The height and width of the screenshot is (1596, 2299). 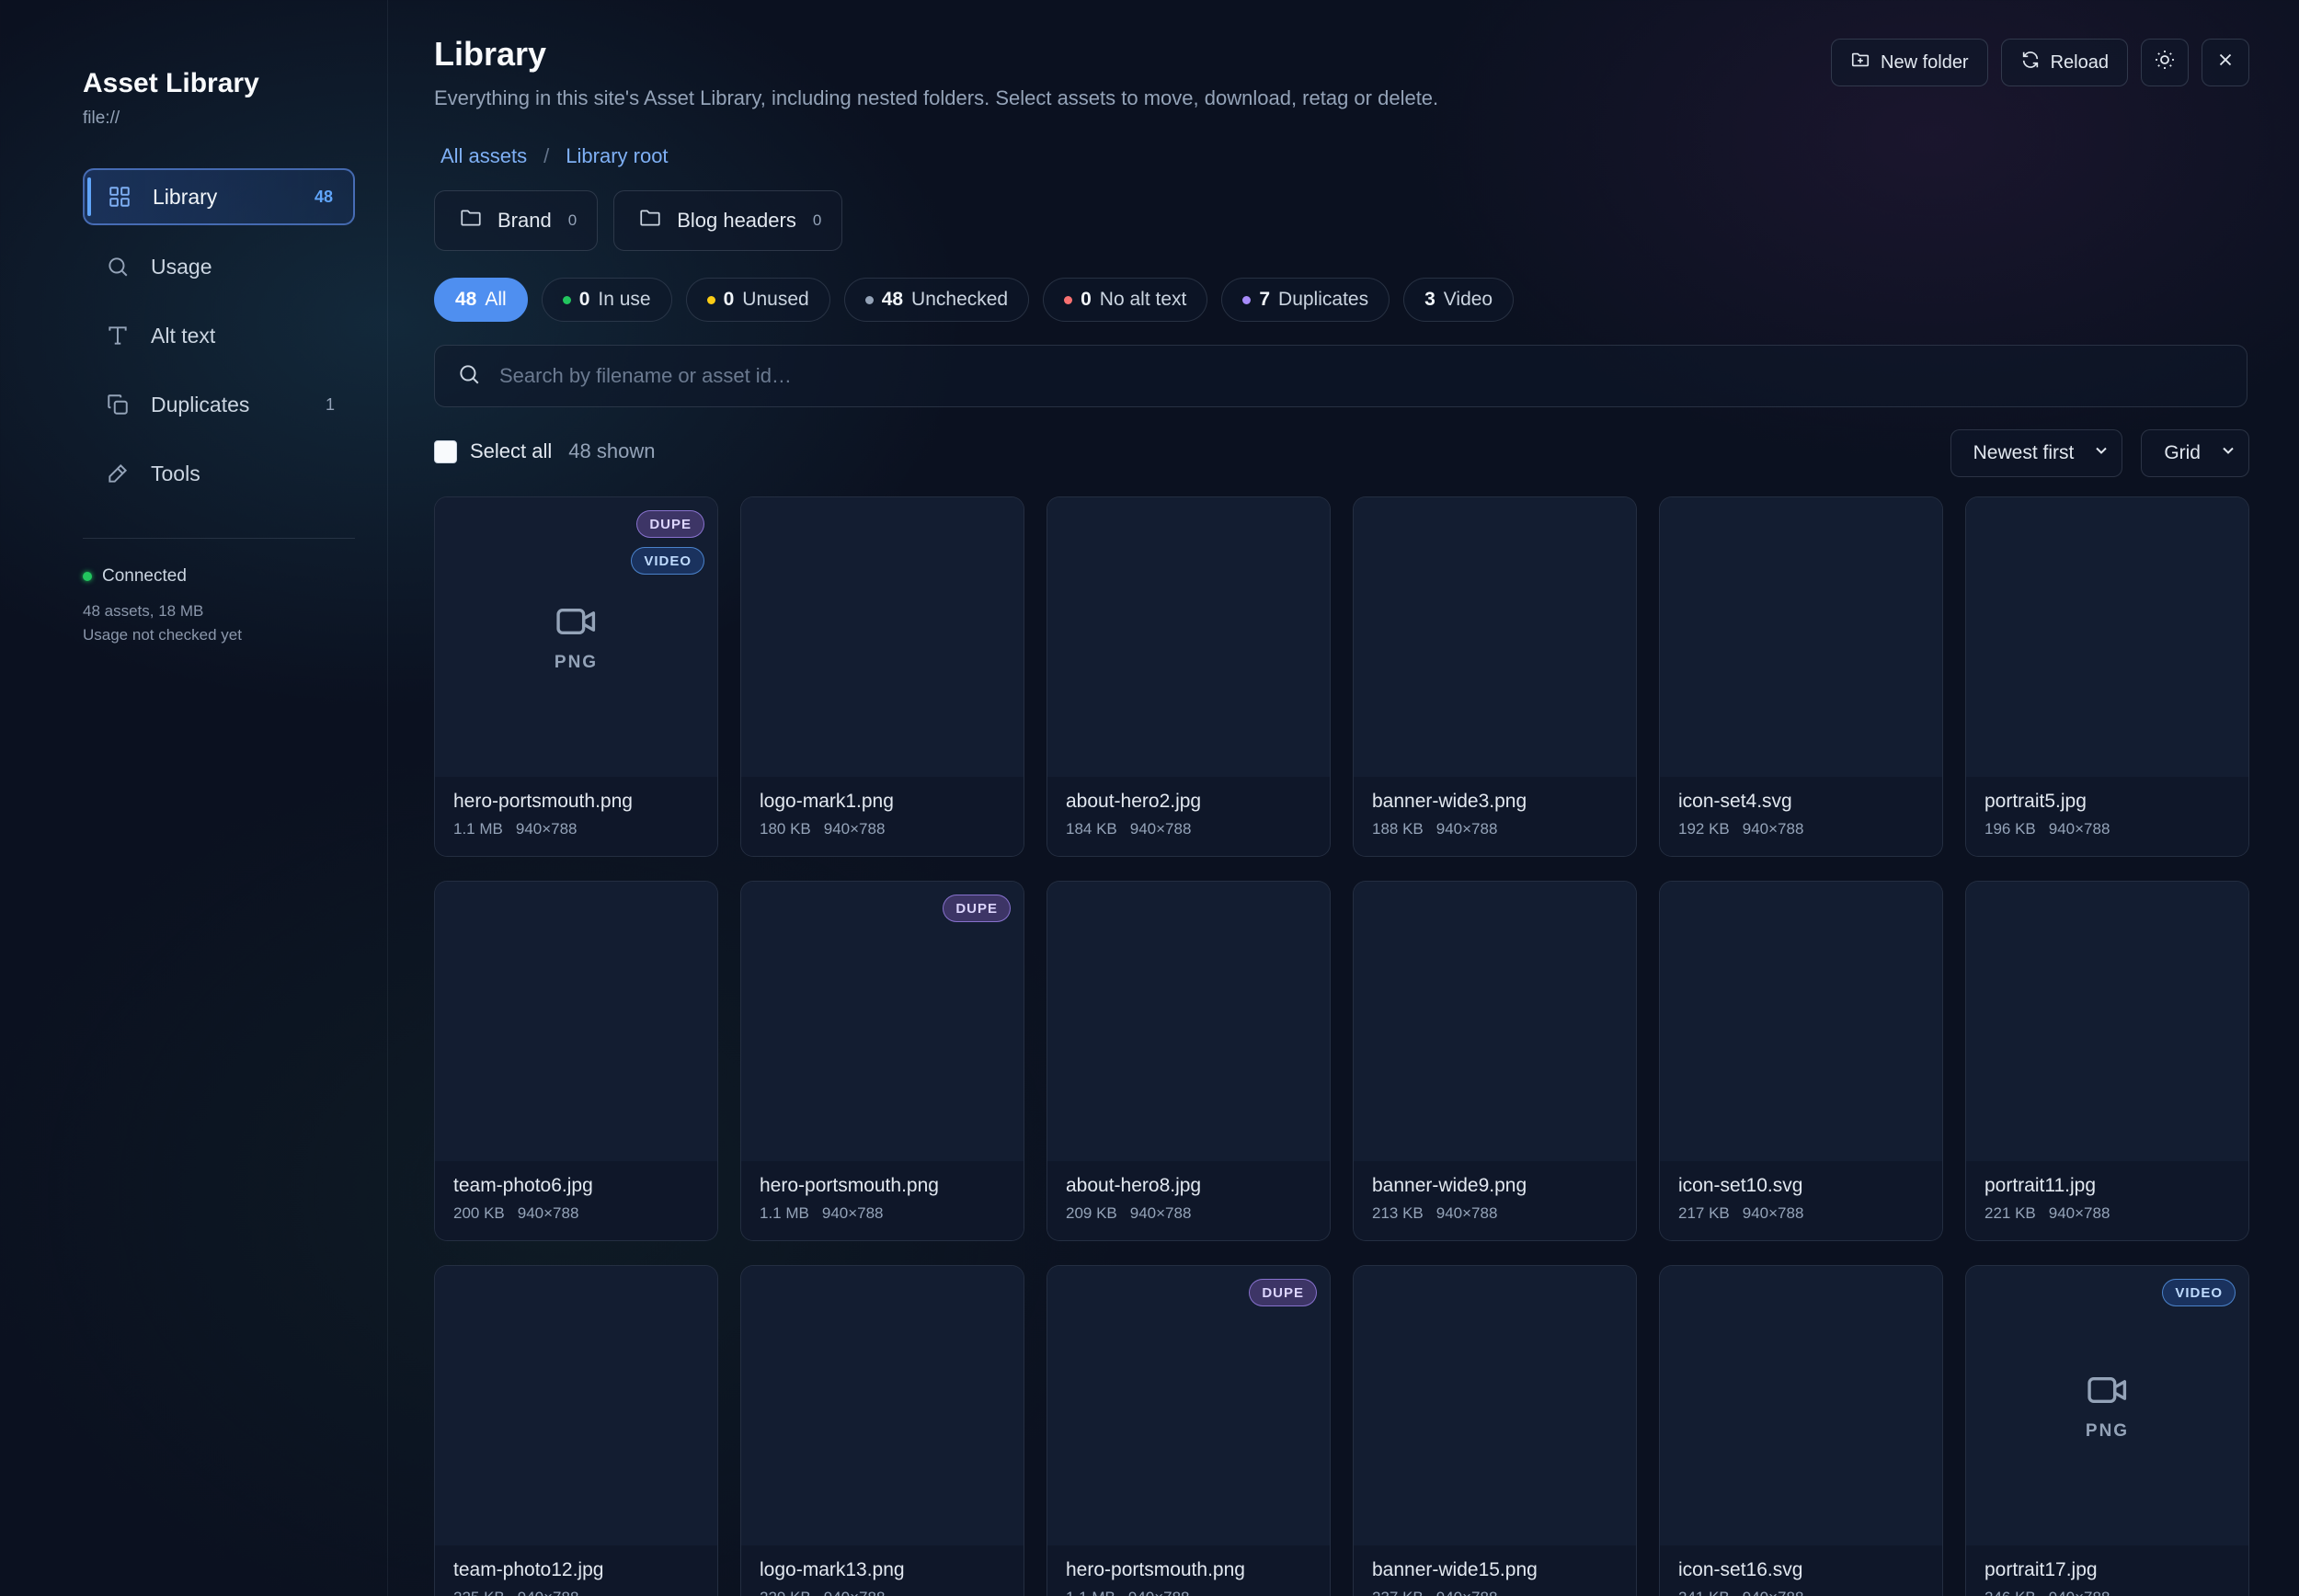 I want to click on asset-info: portrait5.jpg 196 KB 940×788, so click(x=2107, y=816).